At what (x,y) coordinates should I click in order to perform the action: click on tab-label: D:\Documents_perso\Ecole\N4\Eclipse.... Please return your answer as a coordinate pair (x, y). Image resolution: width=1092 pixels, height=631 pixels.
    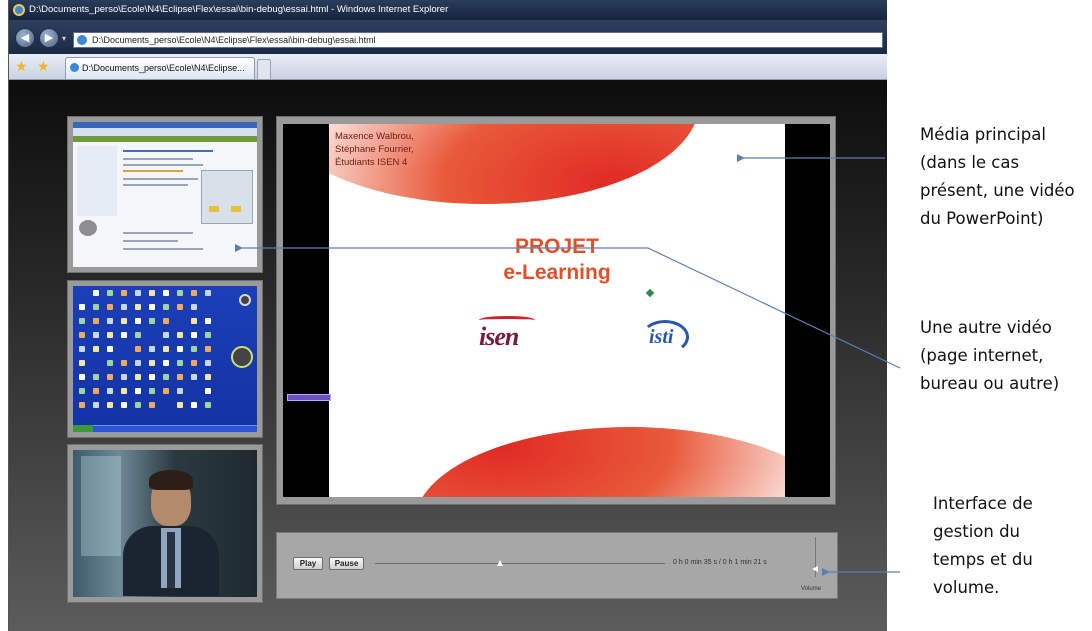
    Looking at the image, I should click on (163, 68).